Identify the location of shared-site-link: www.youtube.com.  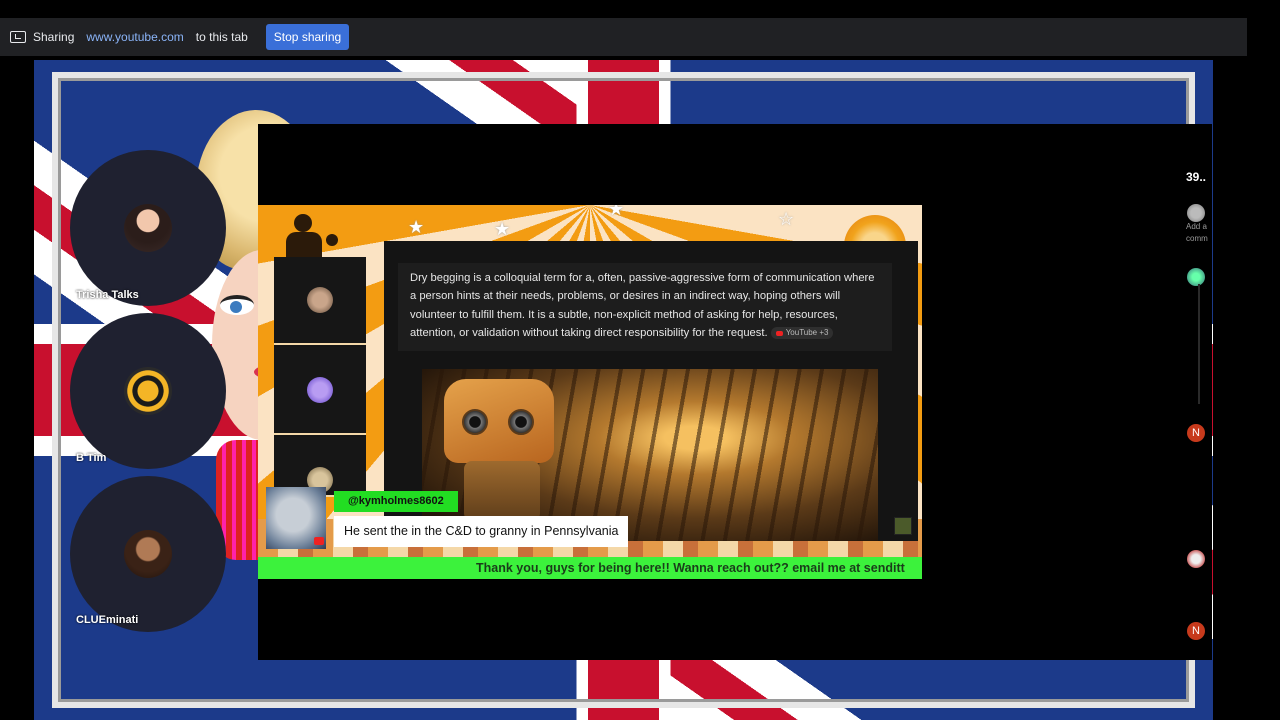
(134, 37).